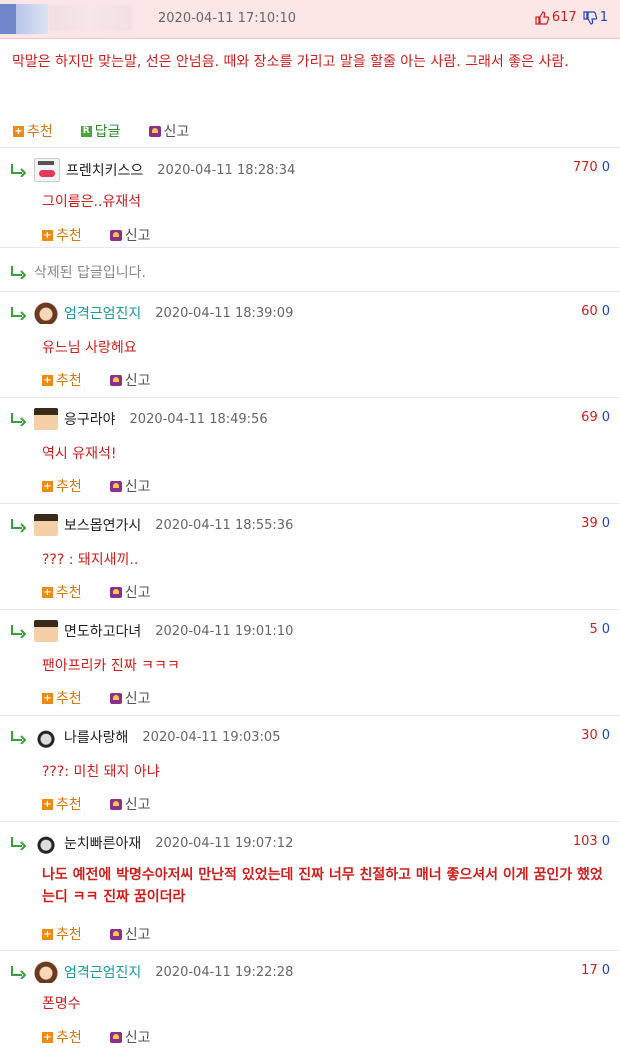 This screenshot has width=620, height=1056. I want to click on reply-author: 응구라야, so click(90, 419).